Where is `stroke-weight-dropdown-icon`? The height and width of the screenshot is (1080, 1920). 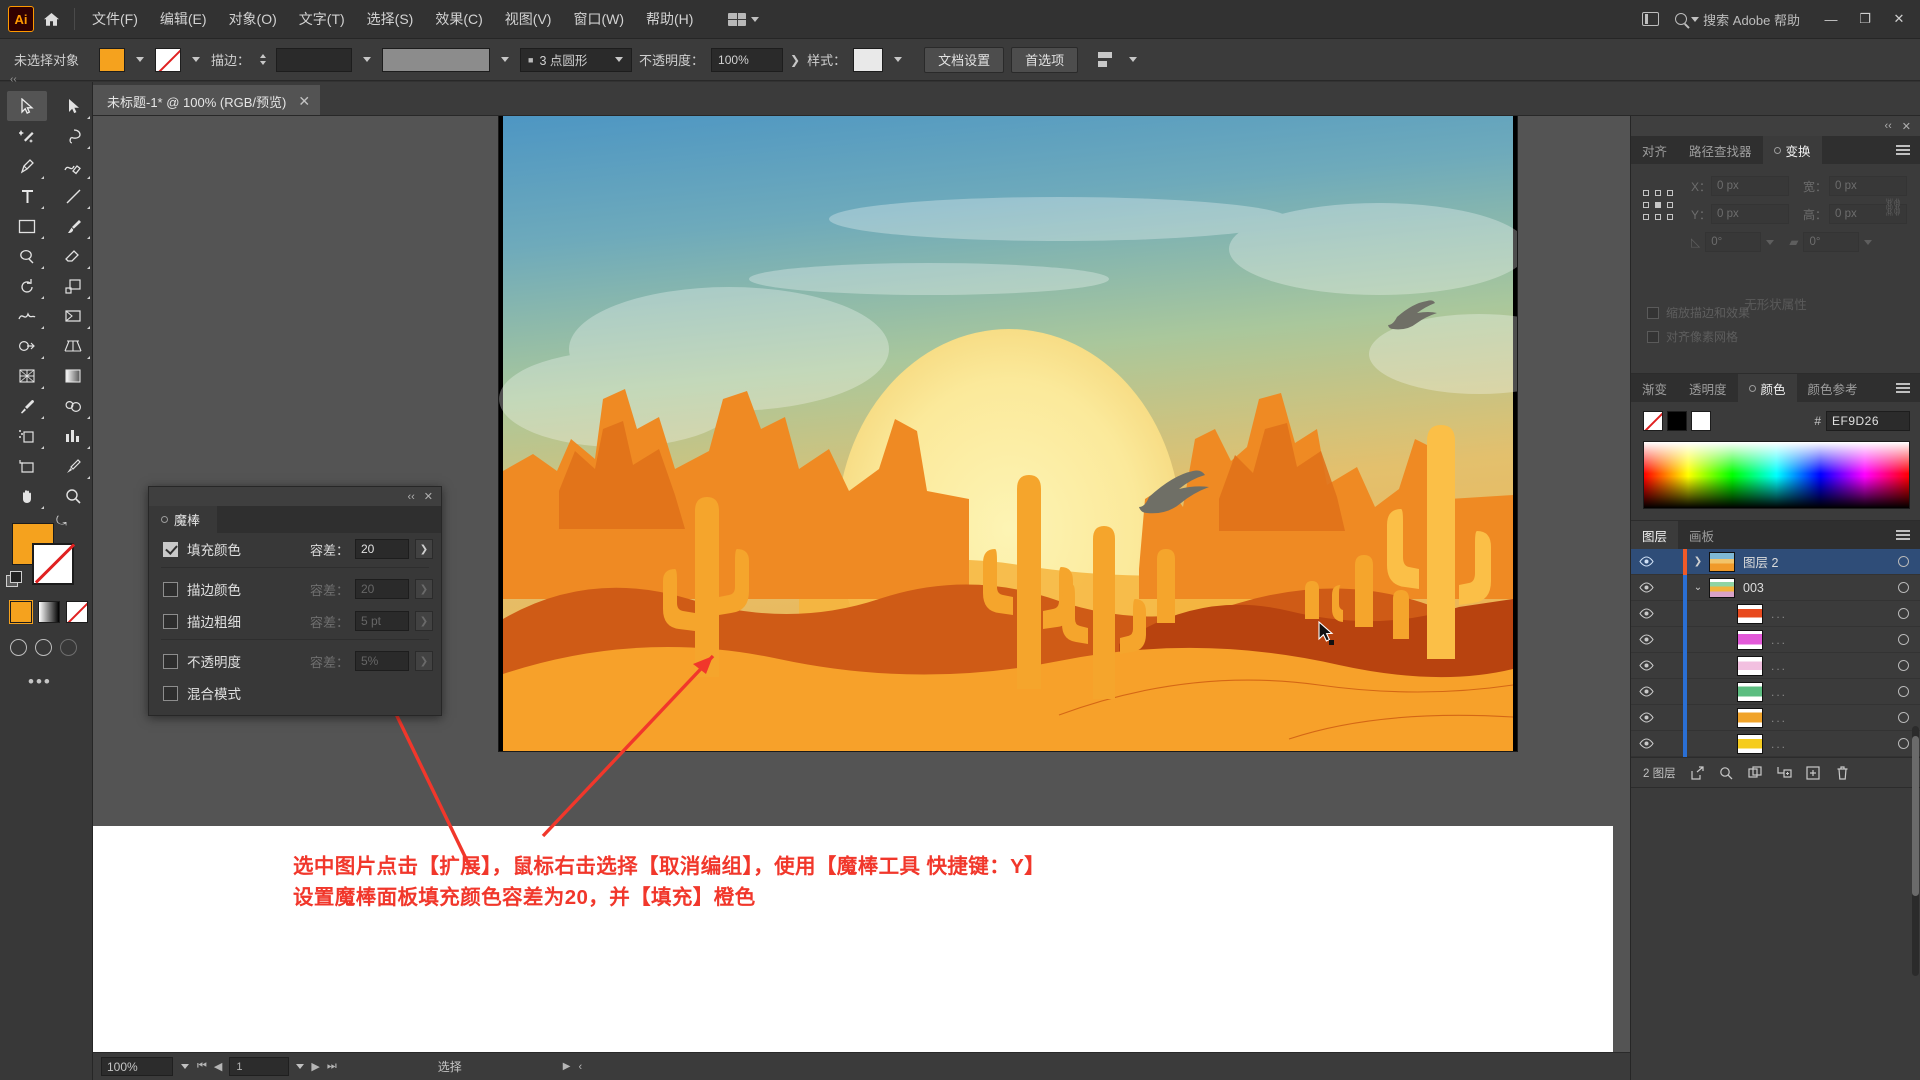
stroke-weight-dropdown-icon is located at coordinates (367, 60).